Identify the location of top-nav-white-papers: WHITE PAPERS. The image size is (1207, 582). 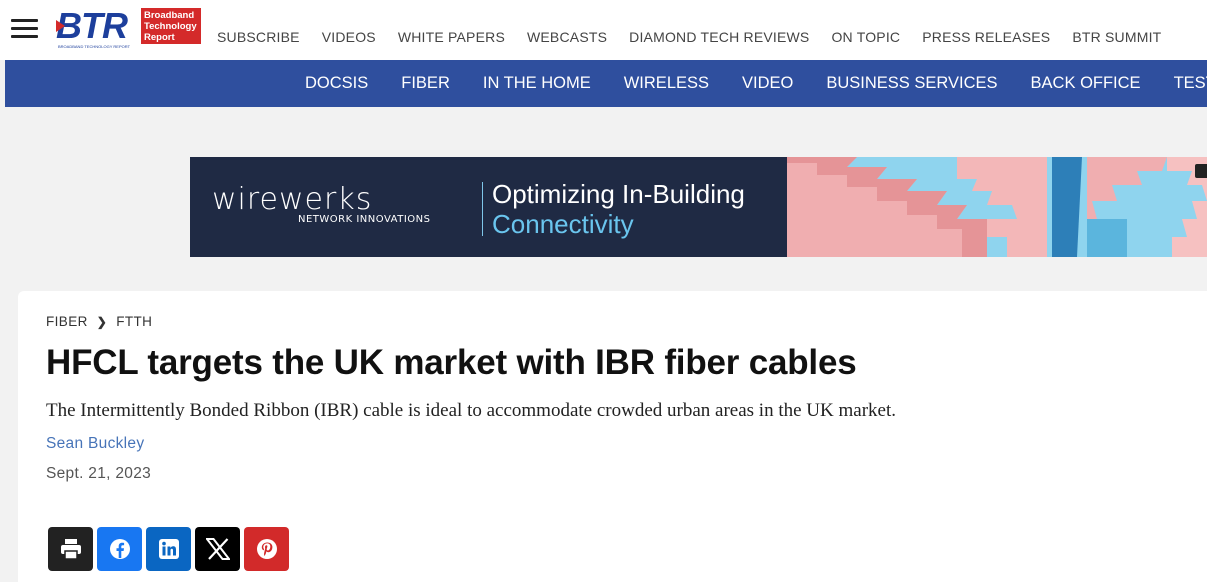
(451, 37).